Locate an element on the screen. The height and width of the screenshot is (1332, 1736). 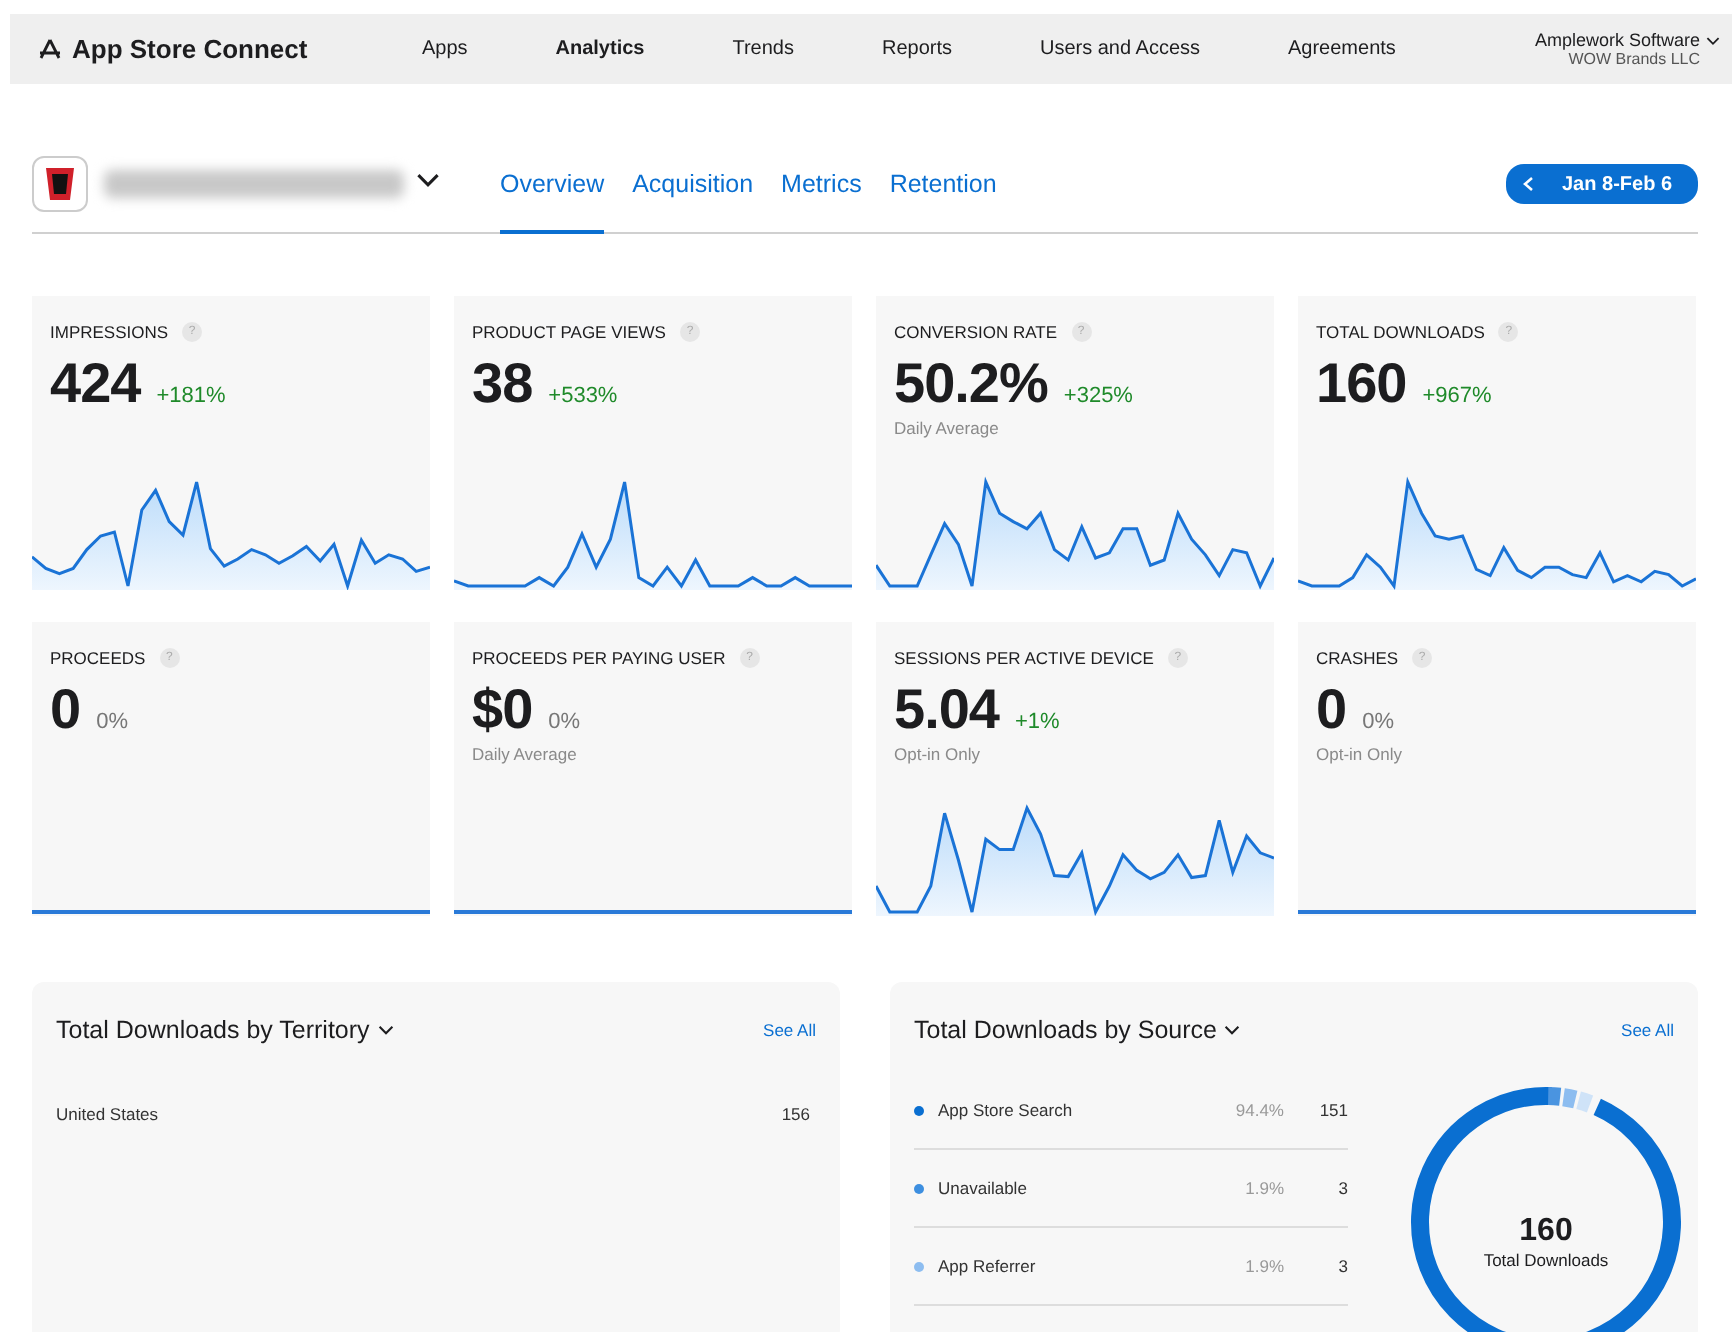
donut-total: 160 is located at coordinates (1546, 1232).